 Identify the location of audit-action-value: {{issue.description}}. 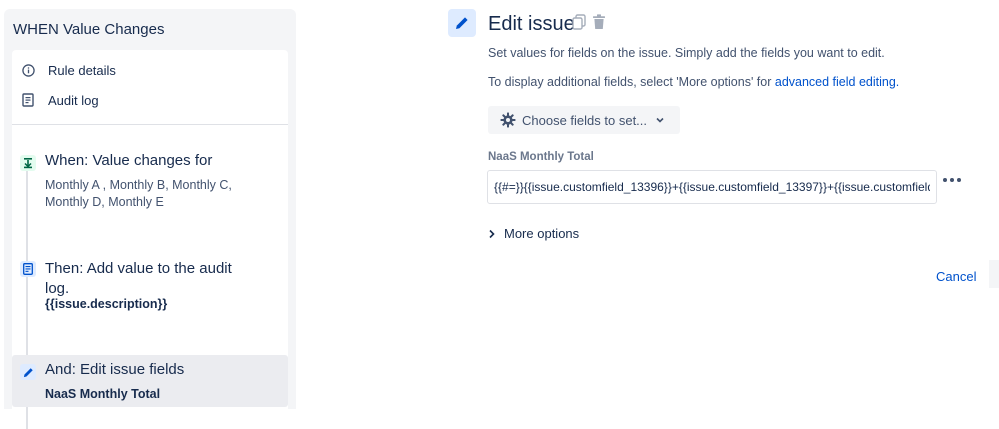
(106, 304).